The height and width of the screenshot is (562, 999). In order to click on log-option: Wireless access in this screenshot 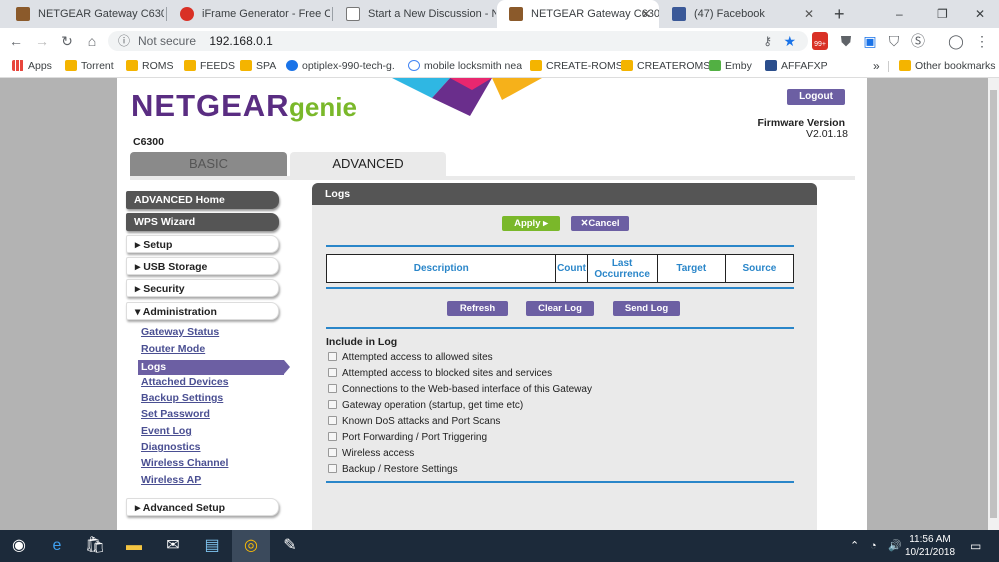, I will do `click(371, 453)`.